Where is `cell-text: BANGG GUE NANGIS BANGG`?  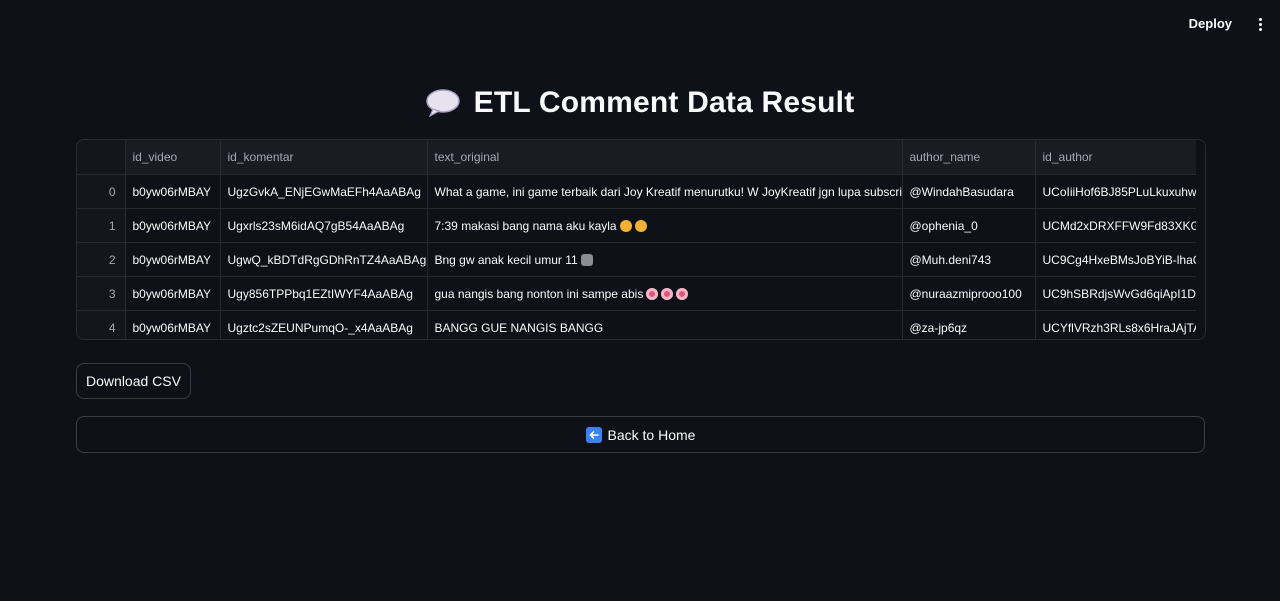
cell-text: BANGG GUE NANGIS BANGG is located at coordinates (519, 327).